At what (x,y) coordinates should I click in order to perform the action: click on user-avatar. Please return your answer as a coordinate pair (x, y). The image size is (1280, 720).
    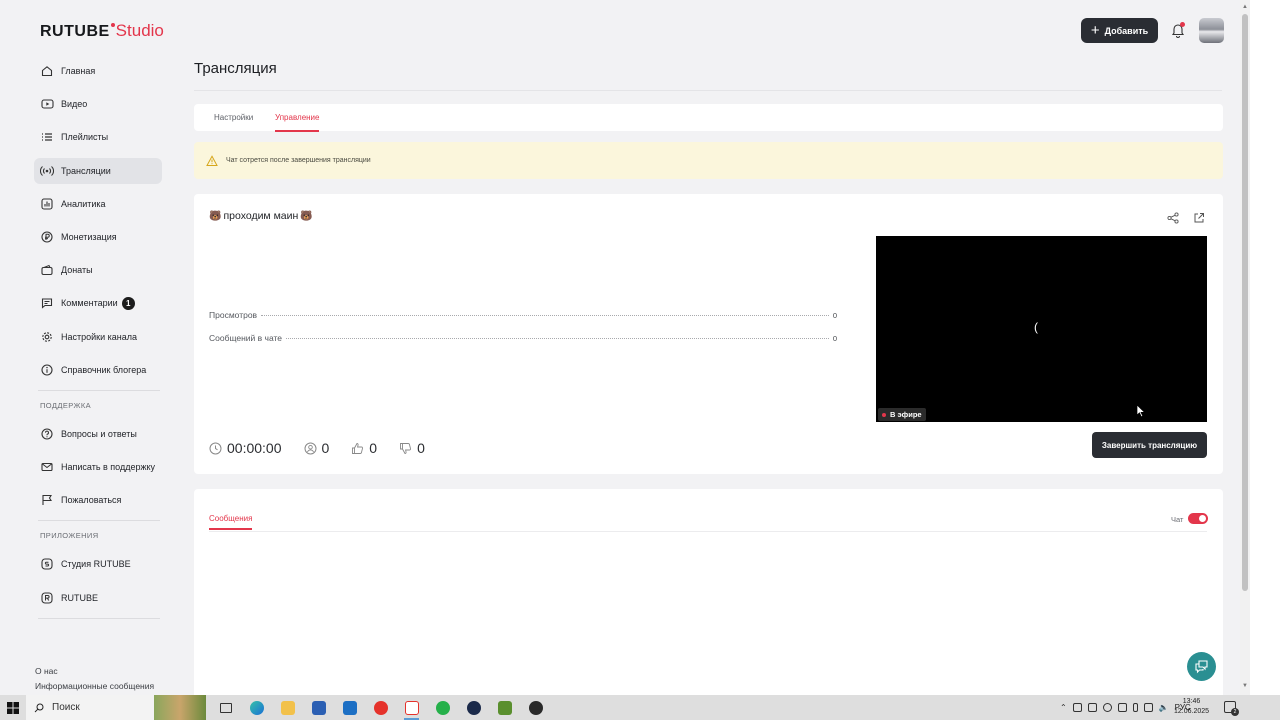
    Looking at the image, I should click on (1211, 30).